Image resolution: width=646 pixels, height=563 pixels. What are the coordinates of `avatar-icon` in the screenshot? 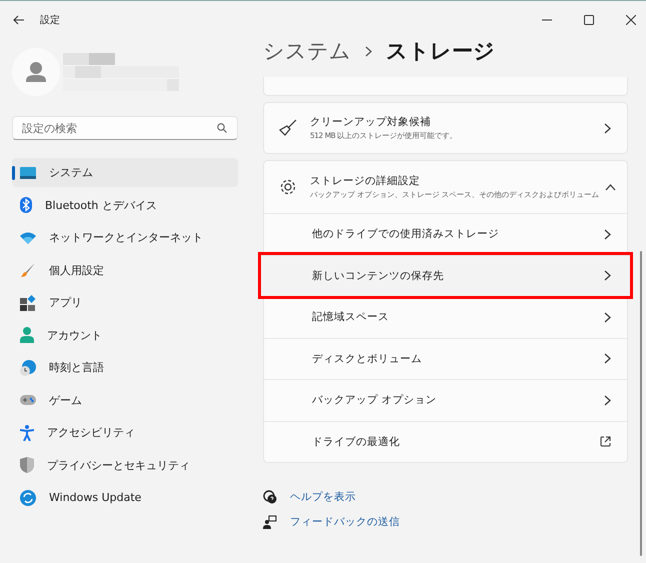 It's located at (36, 72).